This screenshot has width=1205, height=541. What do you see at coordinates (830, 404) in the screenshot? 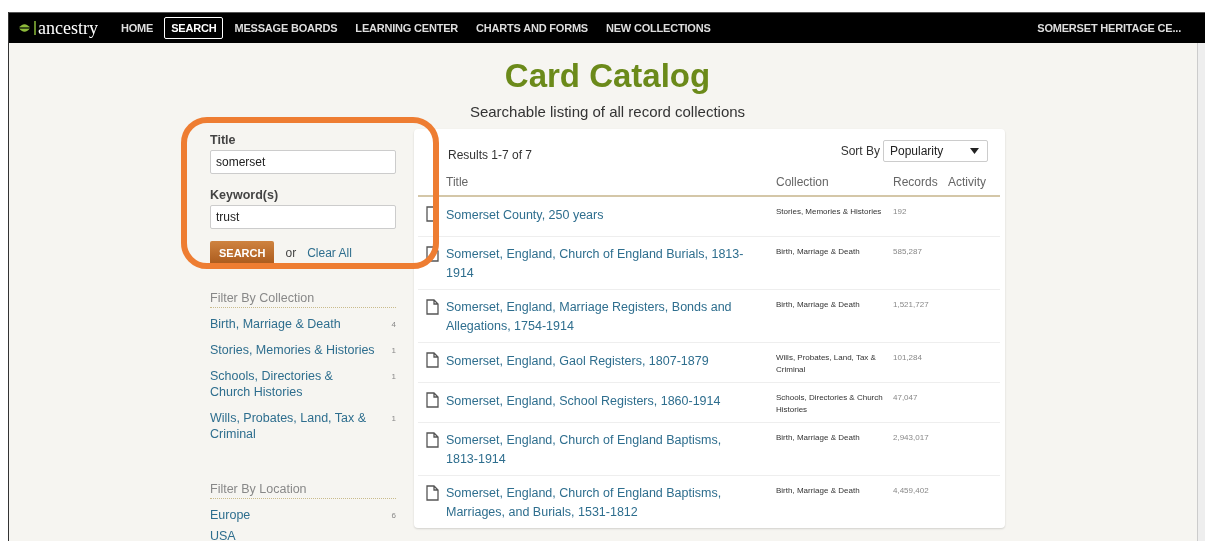
I see `collection-category: Schools, Directories & Church Histories` at bounding box center [830, 404].